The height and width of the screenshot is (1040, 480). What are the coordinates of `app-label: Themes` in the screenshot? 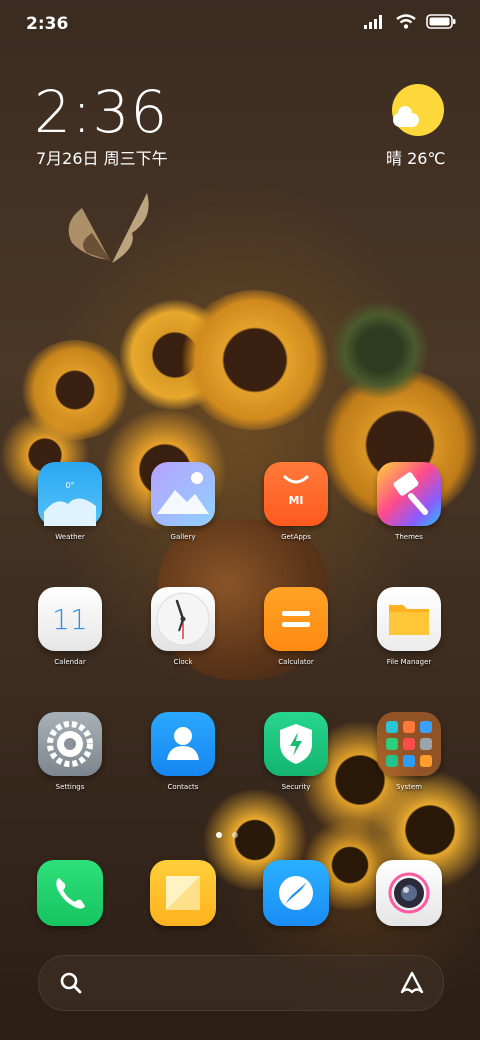 It's located at (409, 537).